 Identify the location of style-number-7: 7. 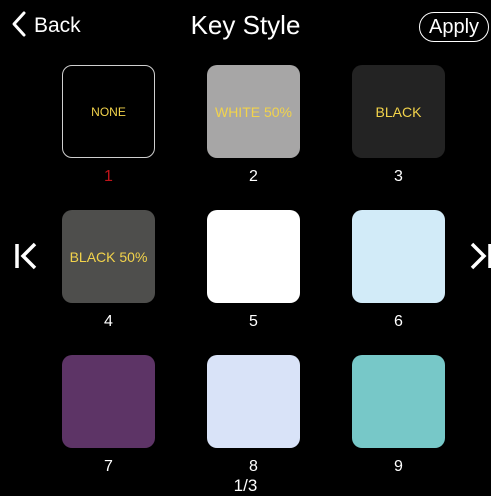
(108, 466).